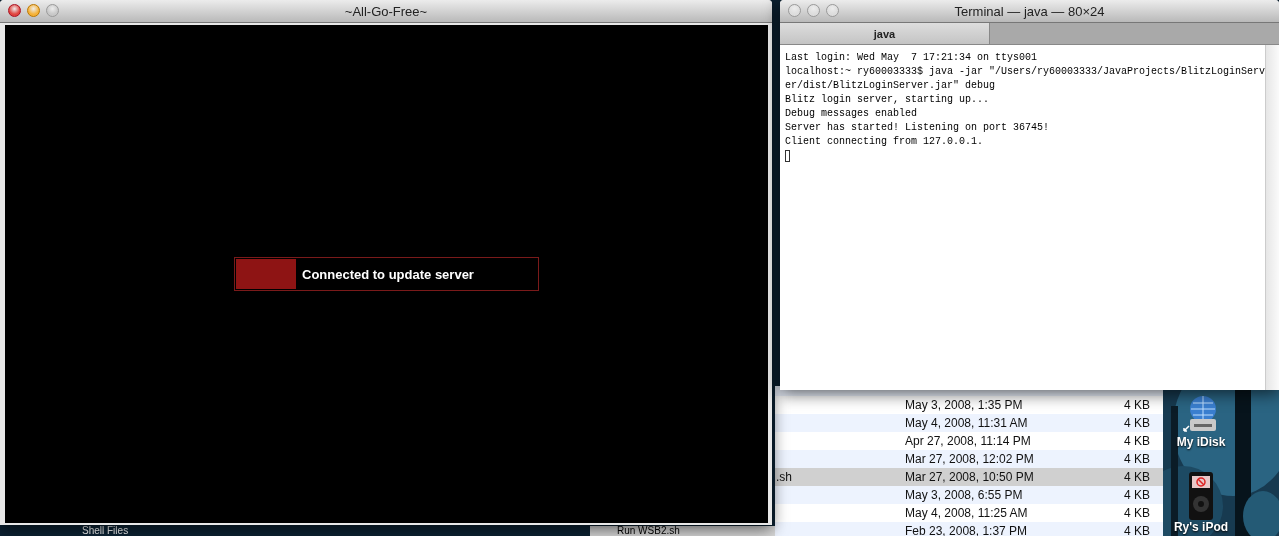 The image size is (1279, 536). Describe the element at coordinates (966, 530) in the screenshot. I see `date-modified: Feb 23, 2008, 1:37 PM` at that location.